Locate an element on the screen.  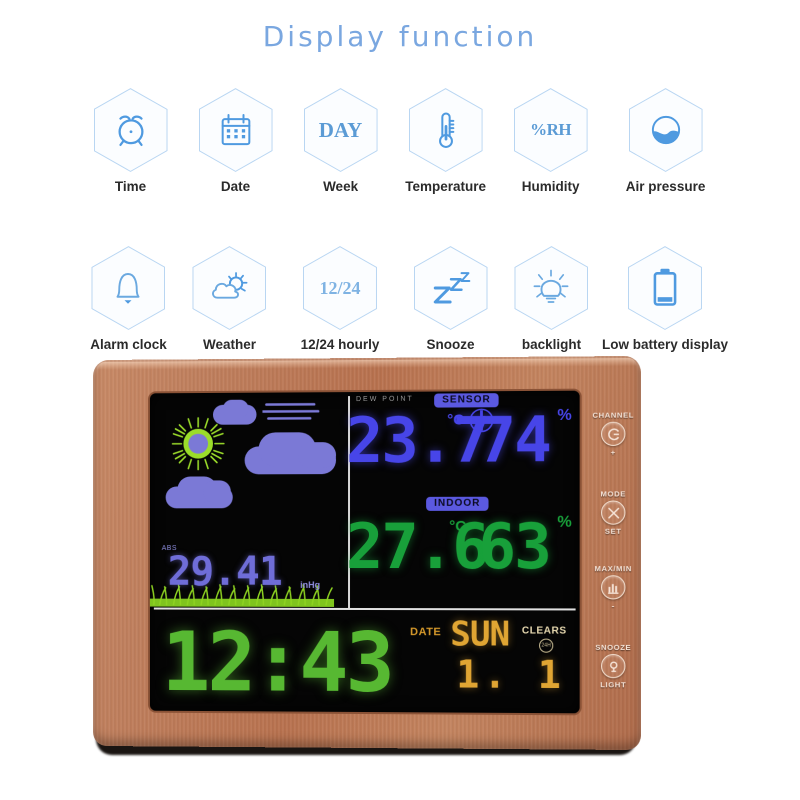
feature-snooze: Snooze is located at coordinates (450, 299).